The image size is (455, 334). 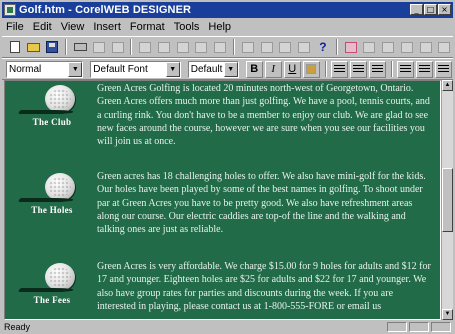 I want to click on size-select-value: Default, so click(x=206, y=69).